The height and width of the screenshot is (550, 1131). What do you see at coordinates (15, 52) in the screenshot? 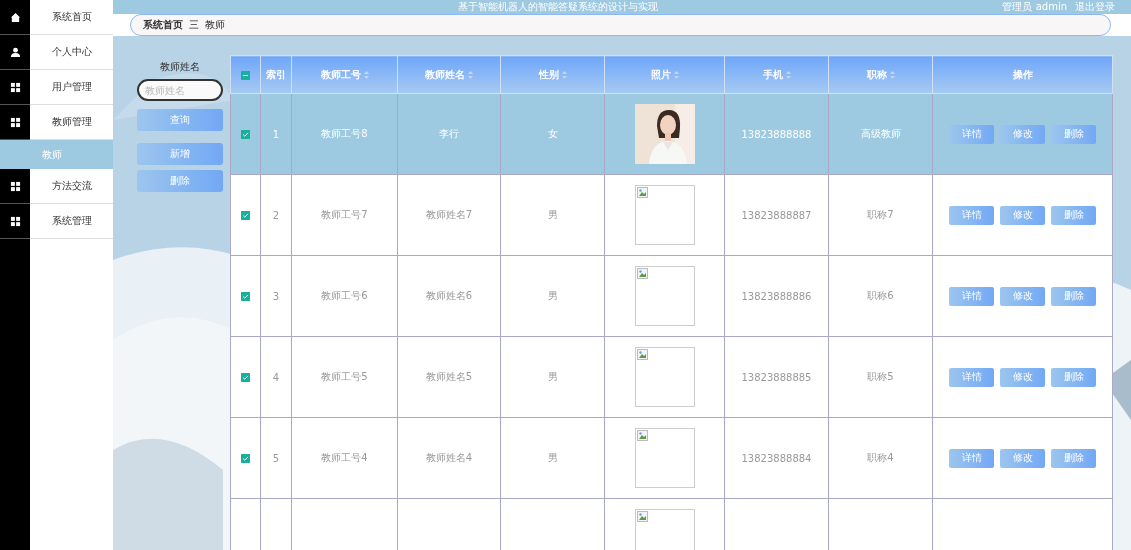
I see `user-icon` at bounding box center [15, 52].